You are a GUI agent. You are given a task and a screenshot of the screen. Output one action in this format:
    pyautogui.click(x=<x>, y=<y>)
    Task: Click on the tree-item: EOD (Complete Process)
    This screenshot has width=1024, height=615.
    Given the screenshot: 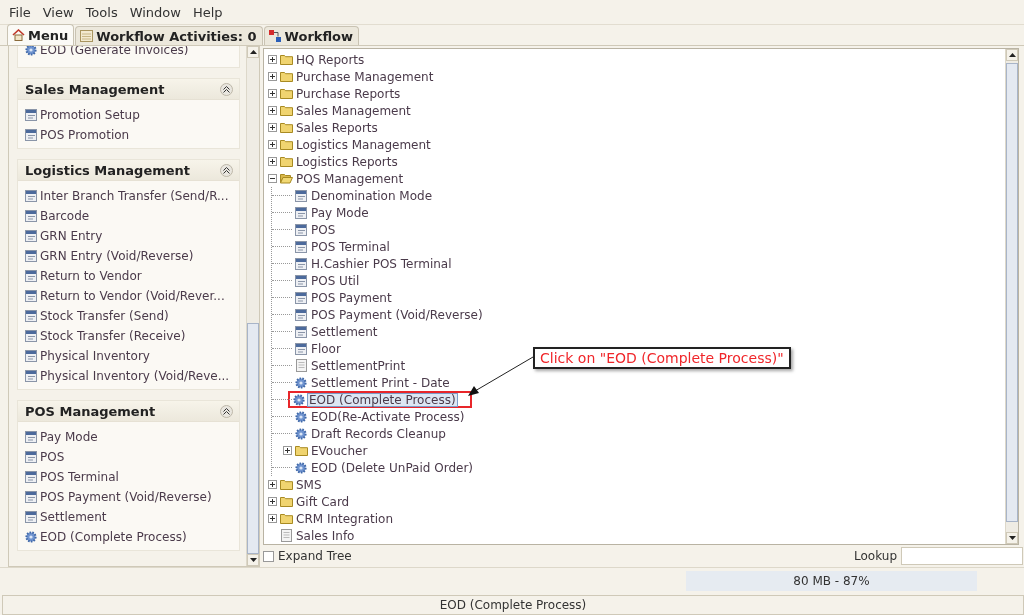 What is the action you would take?
    pyautogui.click(x=382, y=399)
    